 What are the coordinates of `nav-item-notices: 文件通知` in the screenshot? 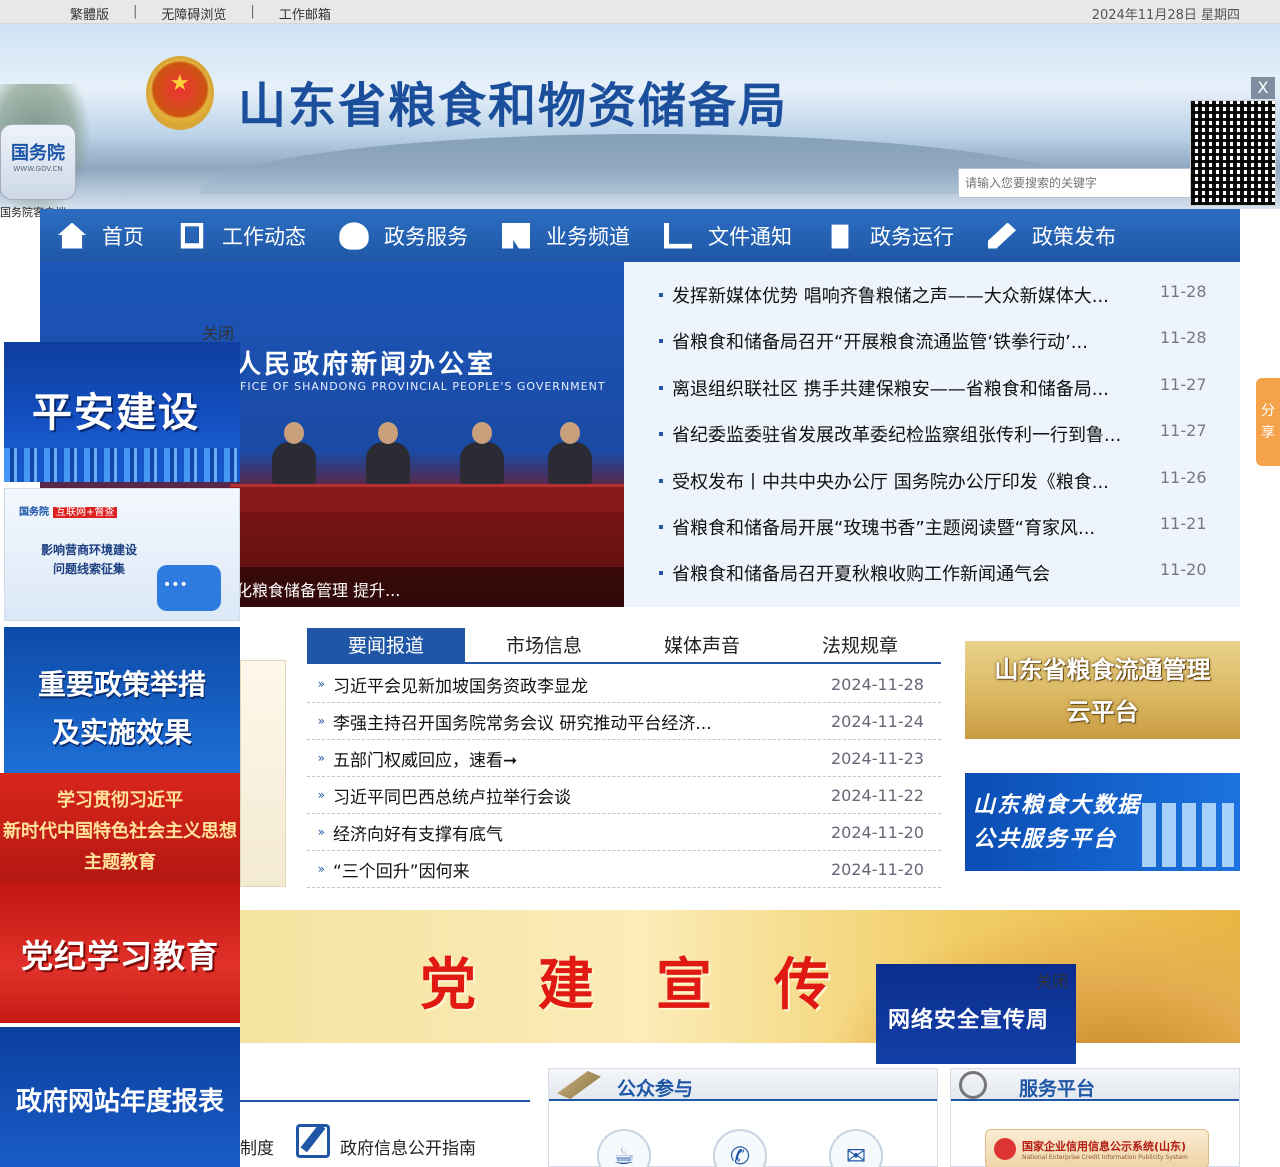 It's located at (728, 236).